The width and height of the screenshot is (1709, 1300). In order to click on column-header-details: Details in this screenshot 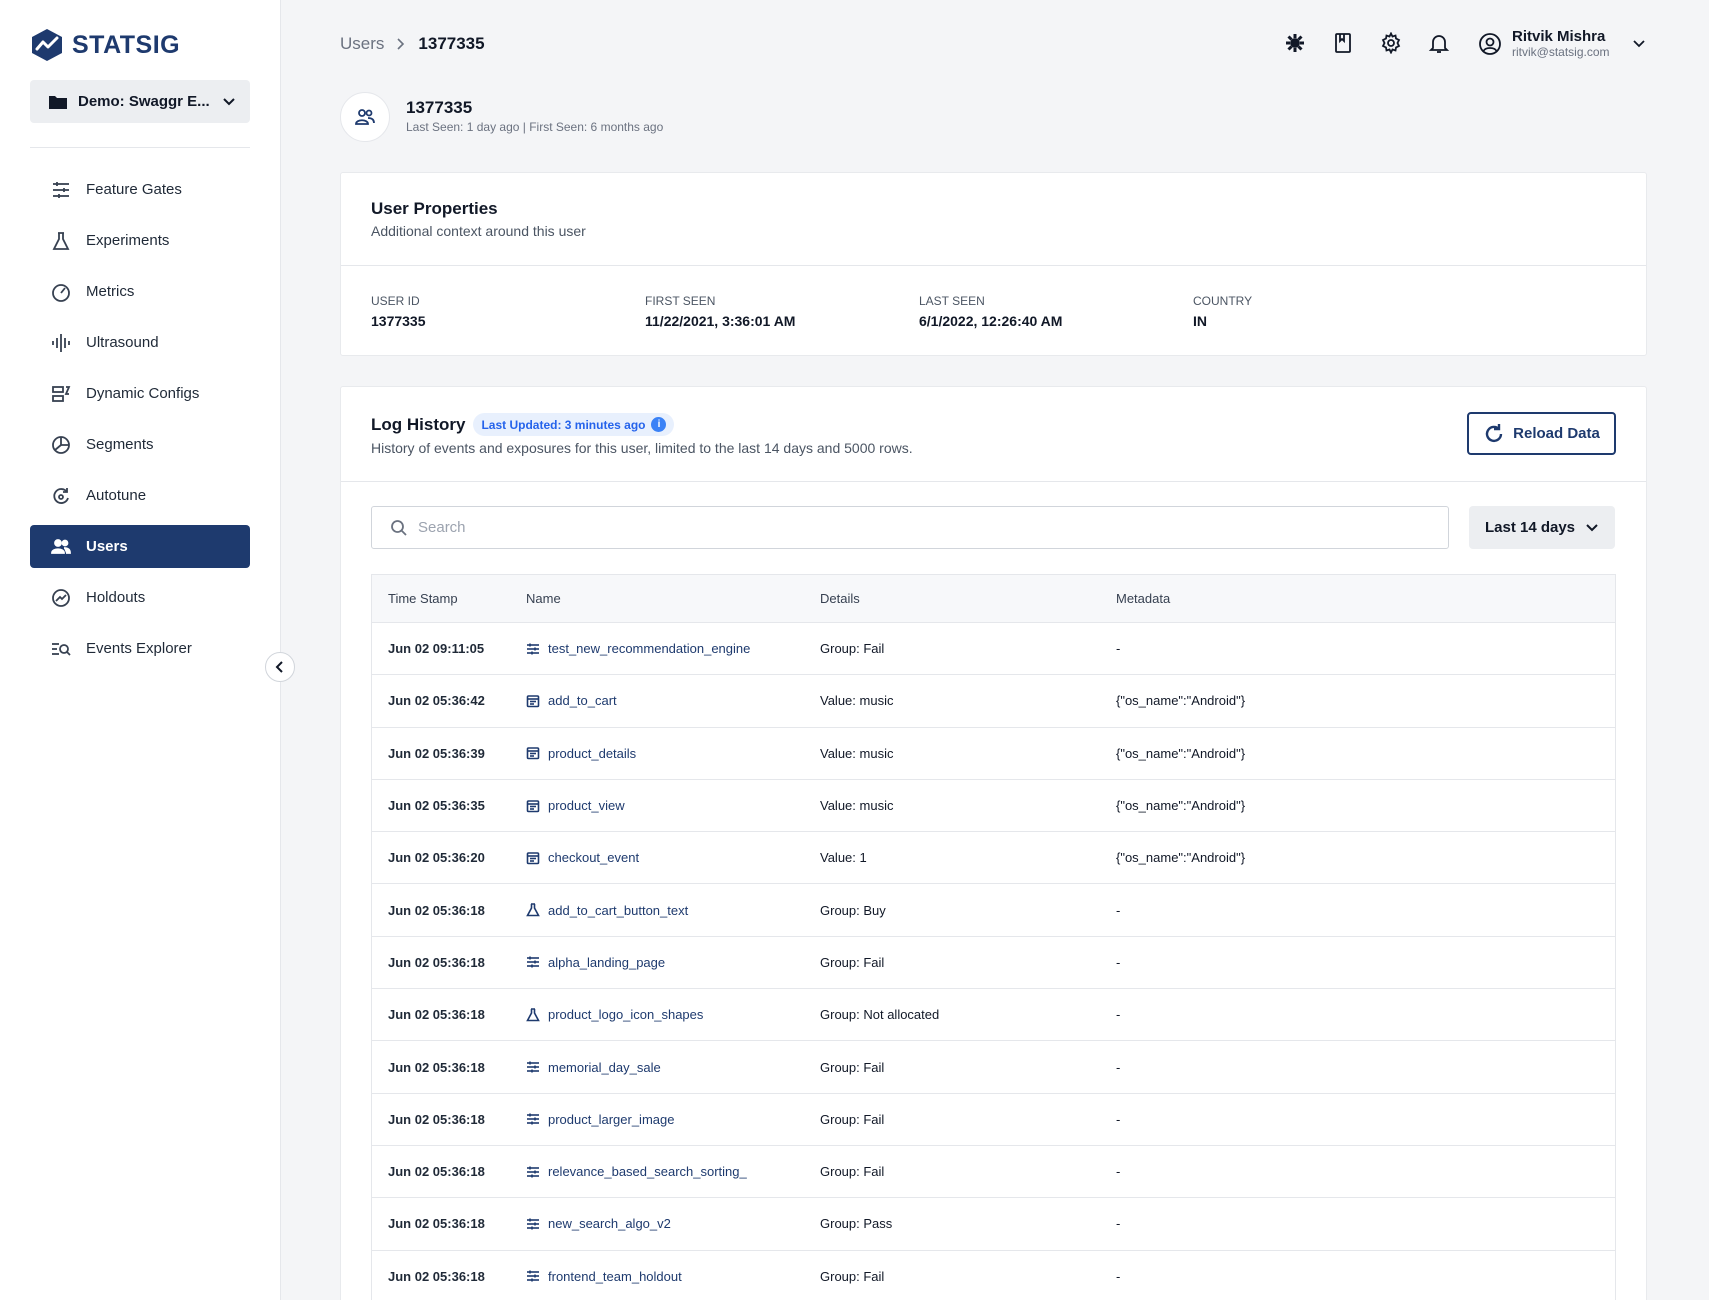, I will do `click(964, 598)`.